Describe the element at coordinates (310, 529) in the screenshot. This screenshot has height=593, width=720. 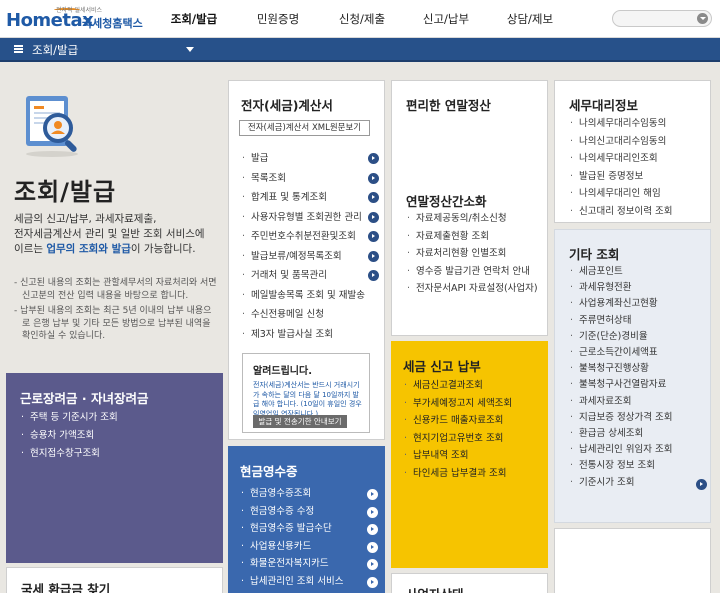
I see `list-item: 현금영수증 발급수단` at that location.